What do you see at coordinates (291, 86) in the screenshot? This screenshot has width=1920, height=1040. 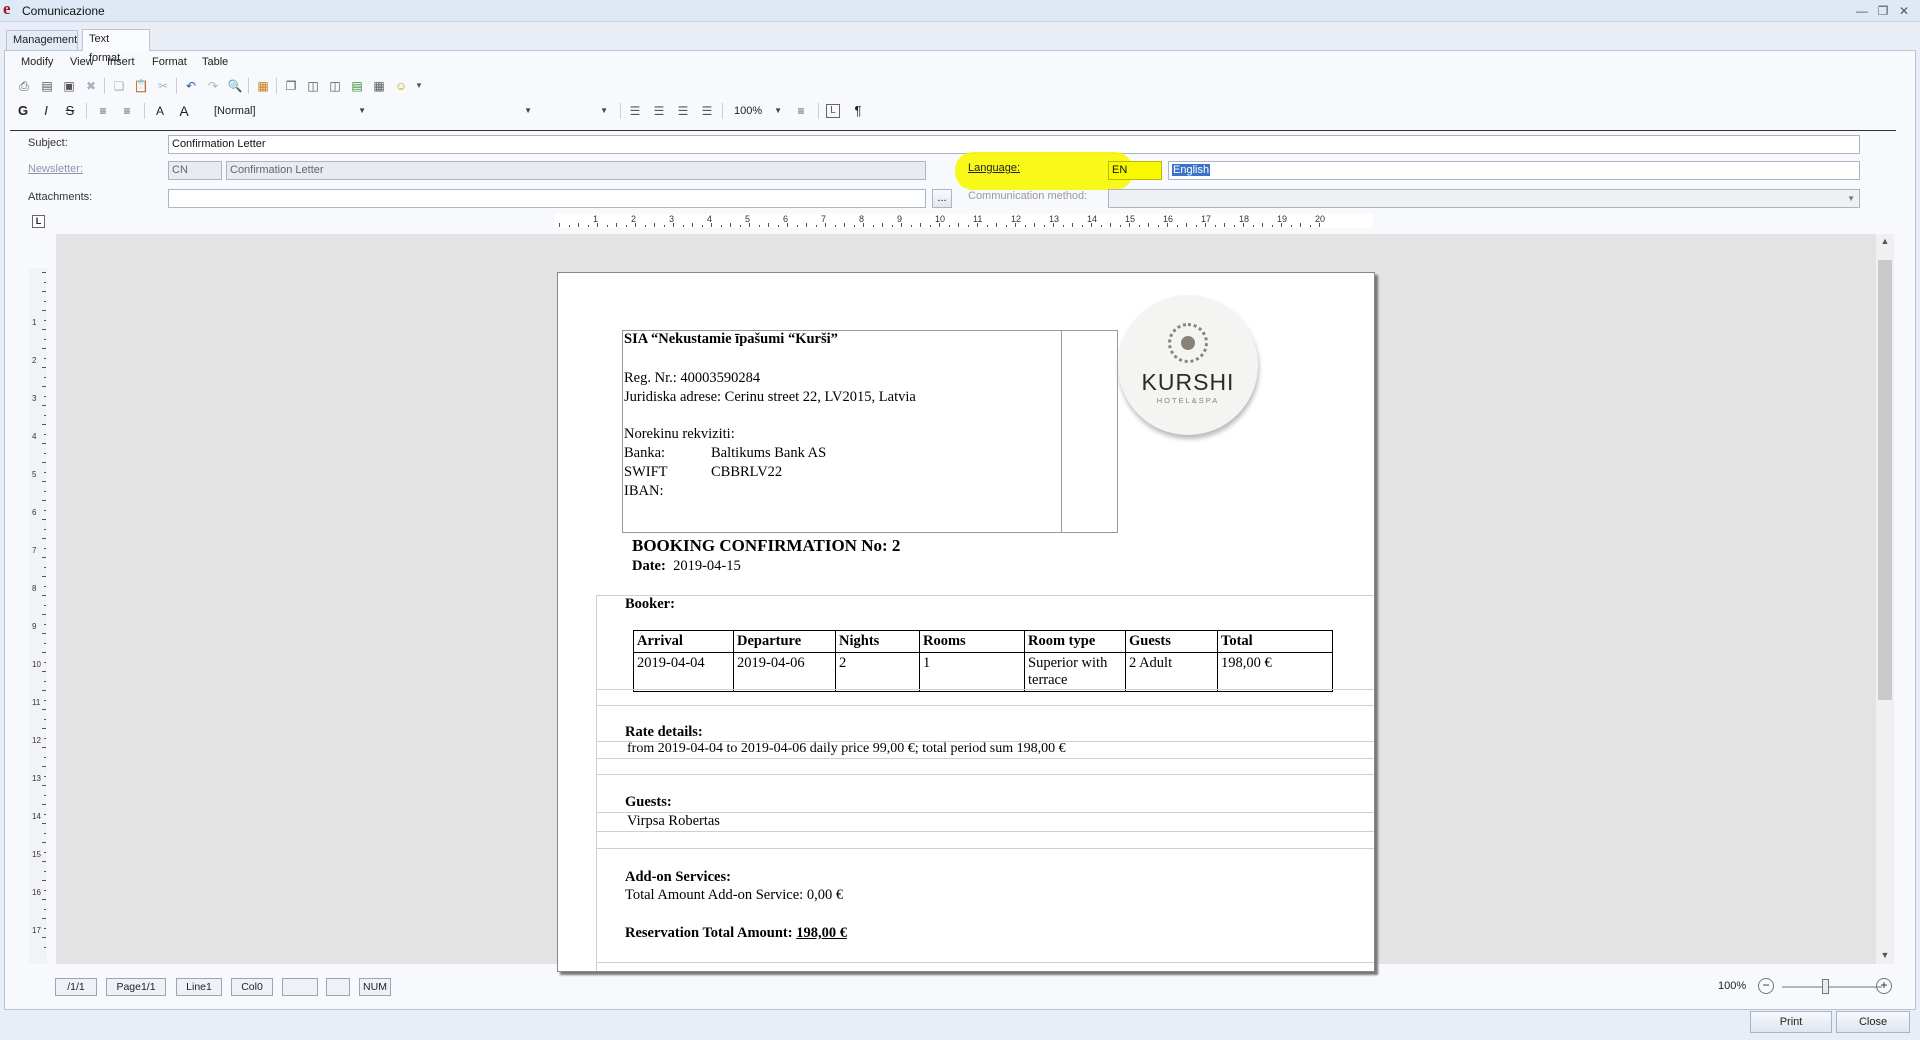 I see `insert-page-icon: ❐` at bounding box center [291, 86].